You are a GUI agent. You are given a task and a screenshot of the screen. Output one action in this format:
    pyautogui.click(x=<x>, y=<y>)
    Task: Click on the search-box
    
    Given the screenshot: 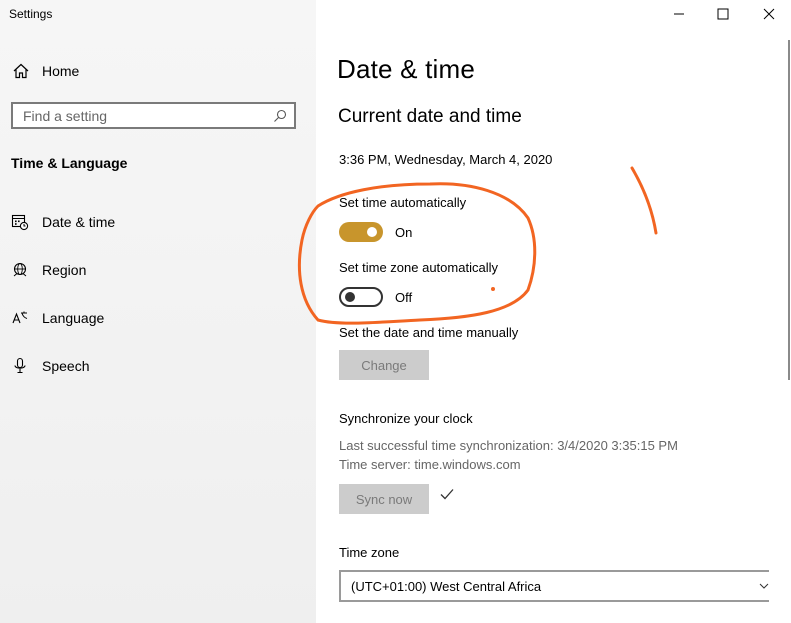 What is the action you would take?
    pyautogui.click(x=153, y=115)
    